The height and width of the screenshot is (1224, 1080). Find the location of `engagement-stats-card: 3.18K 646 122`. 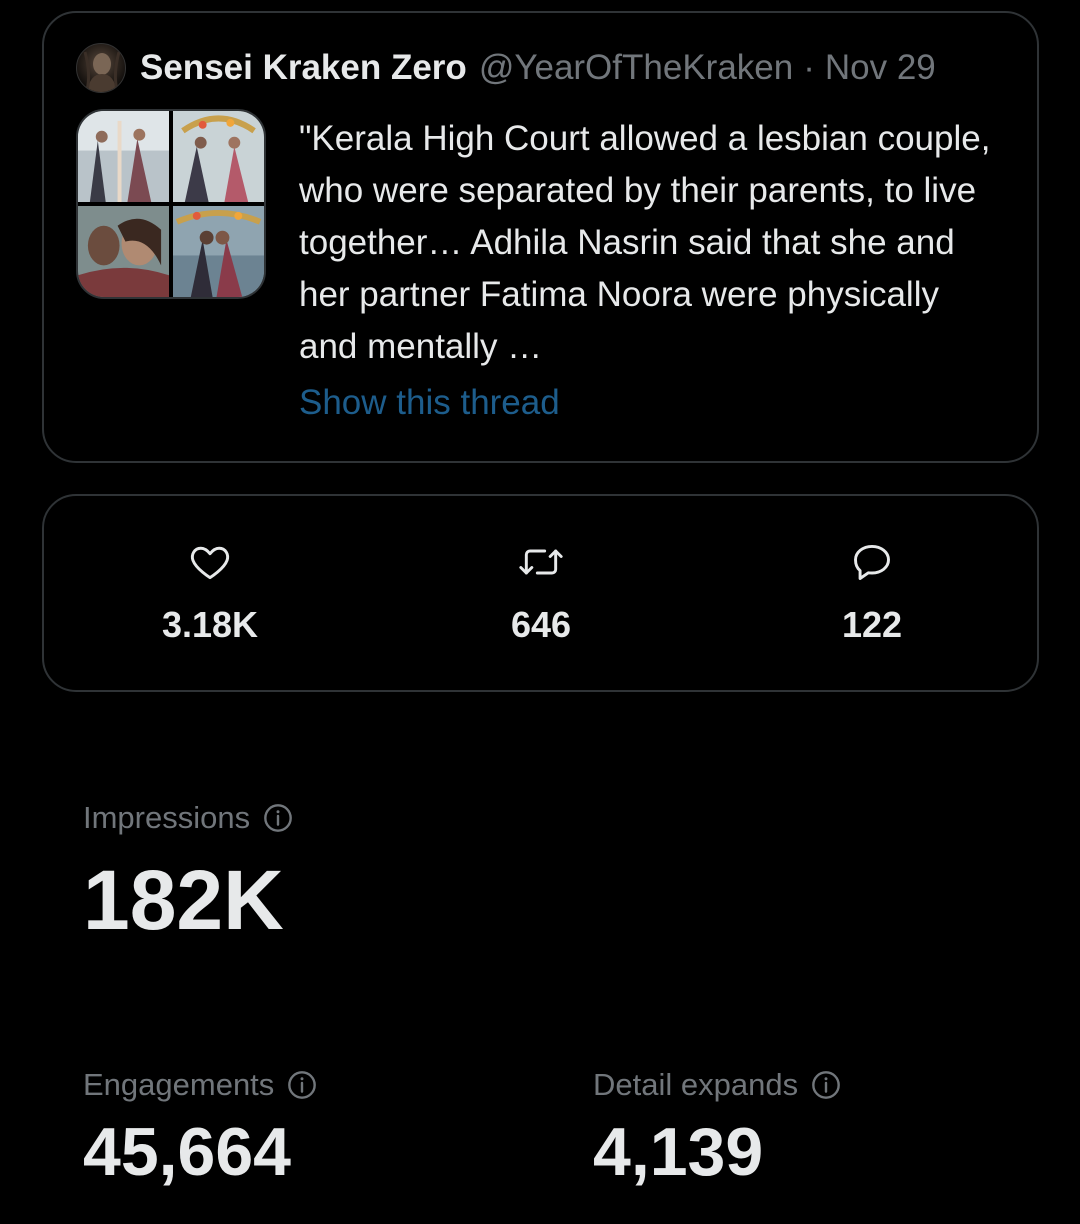

engagement-stats-card: 3.18K 646 122 is located at coordinates (540, 593).